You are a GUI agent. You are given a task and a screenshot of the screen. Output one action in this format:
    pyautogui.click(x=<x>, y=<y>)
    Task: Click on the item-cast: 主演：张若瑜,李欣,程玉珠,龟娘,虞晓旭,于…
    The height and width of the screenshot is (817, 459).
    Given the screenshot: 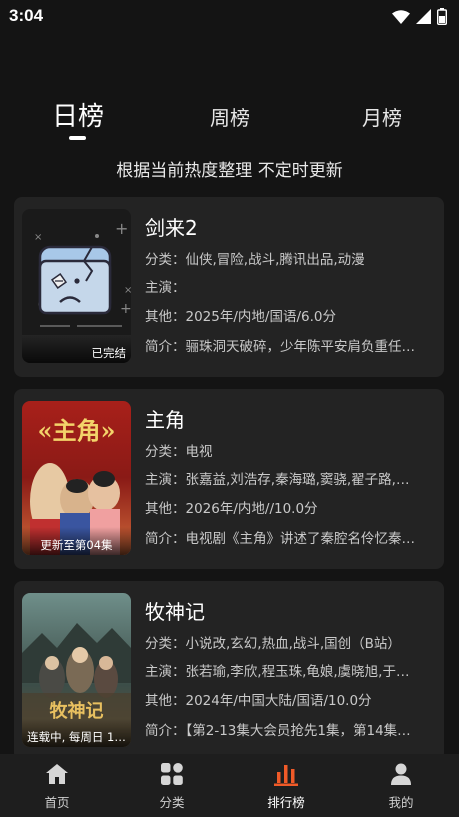 What is the action you would take?
    pyautogui.click(x=277, y=672)
    